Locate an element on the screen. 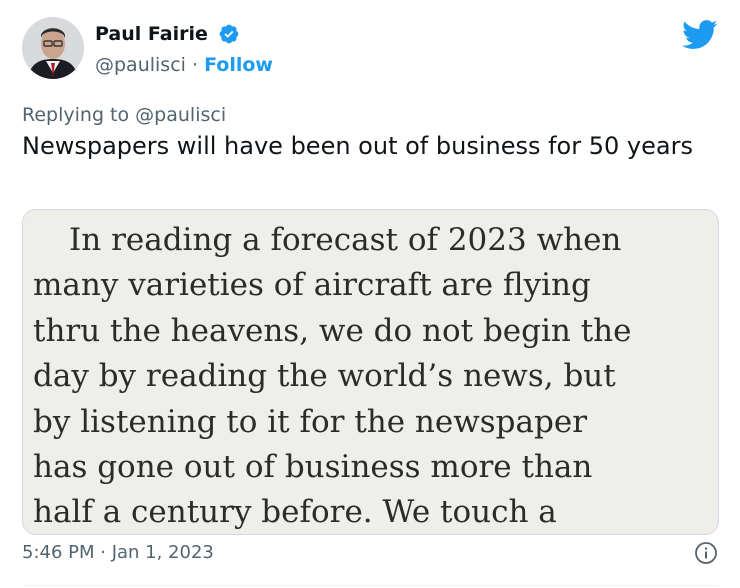  clipping-line: day by reading the world’s news, but is located at coordinates (324, 376).